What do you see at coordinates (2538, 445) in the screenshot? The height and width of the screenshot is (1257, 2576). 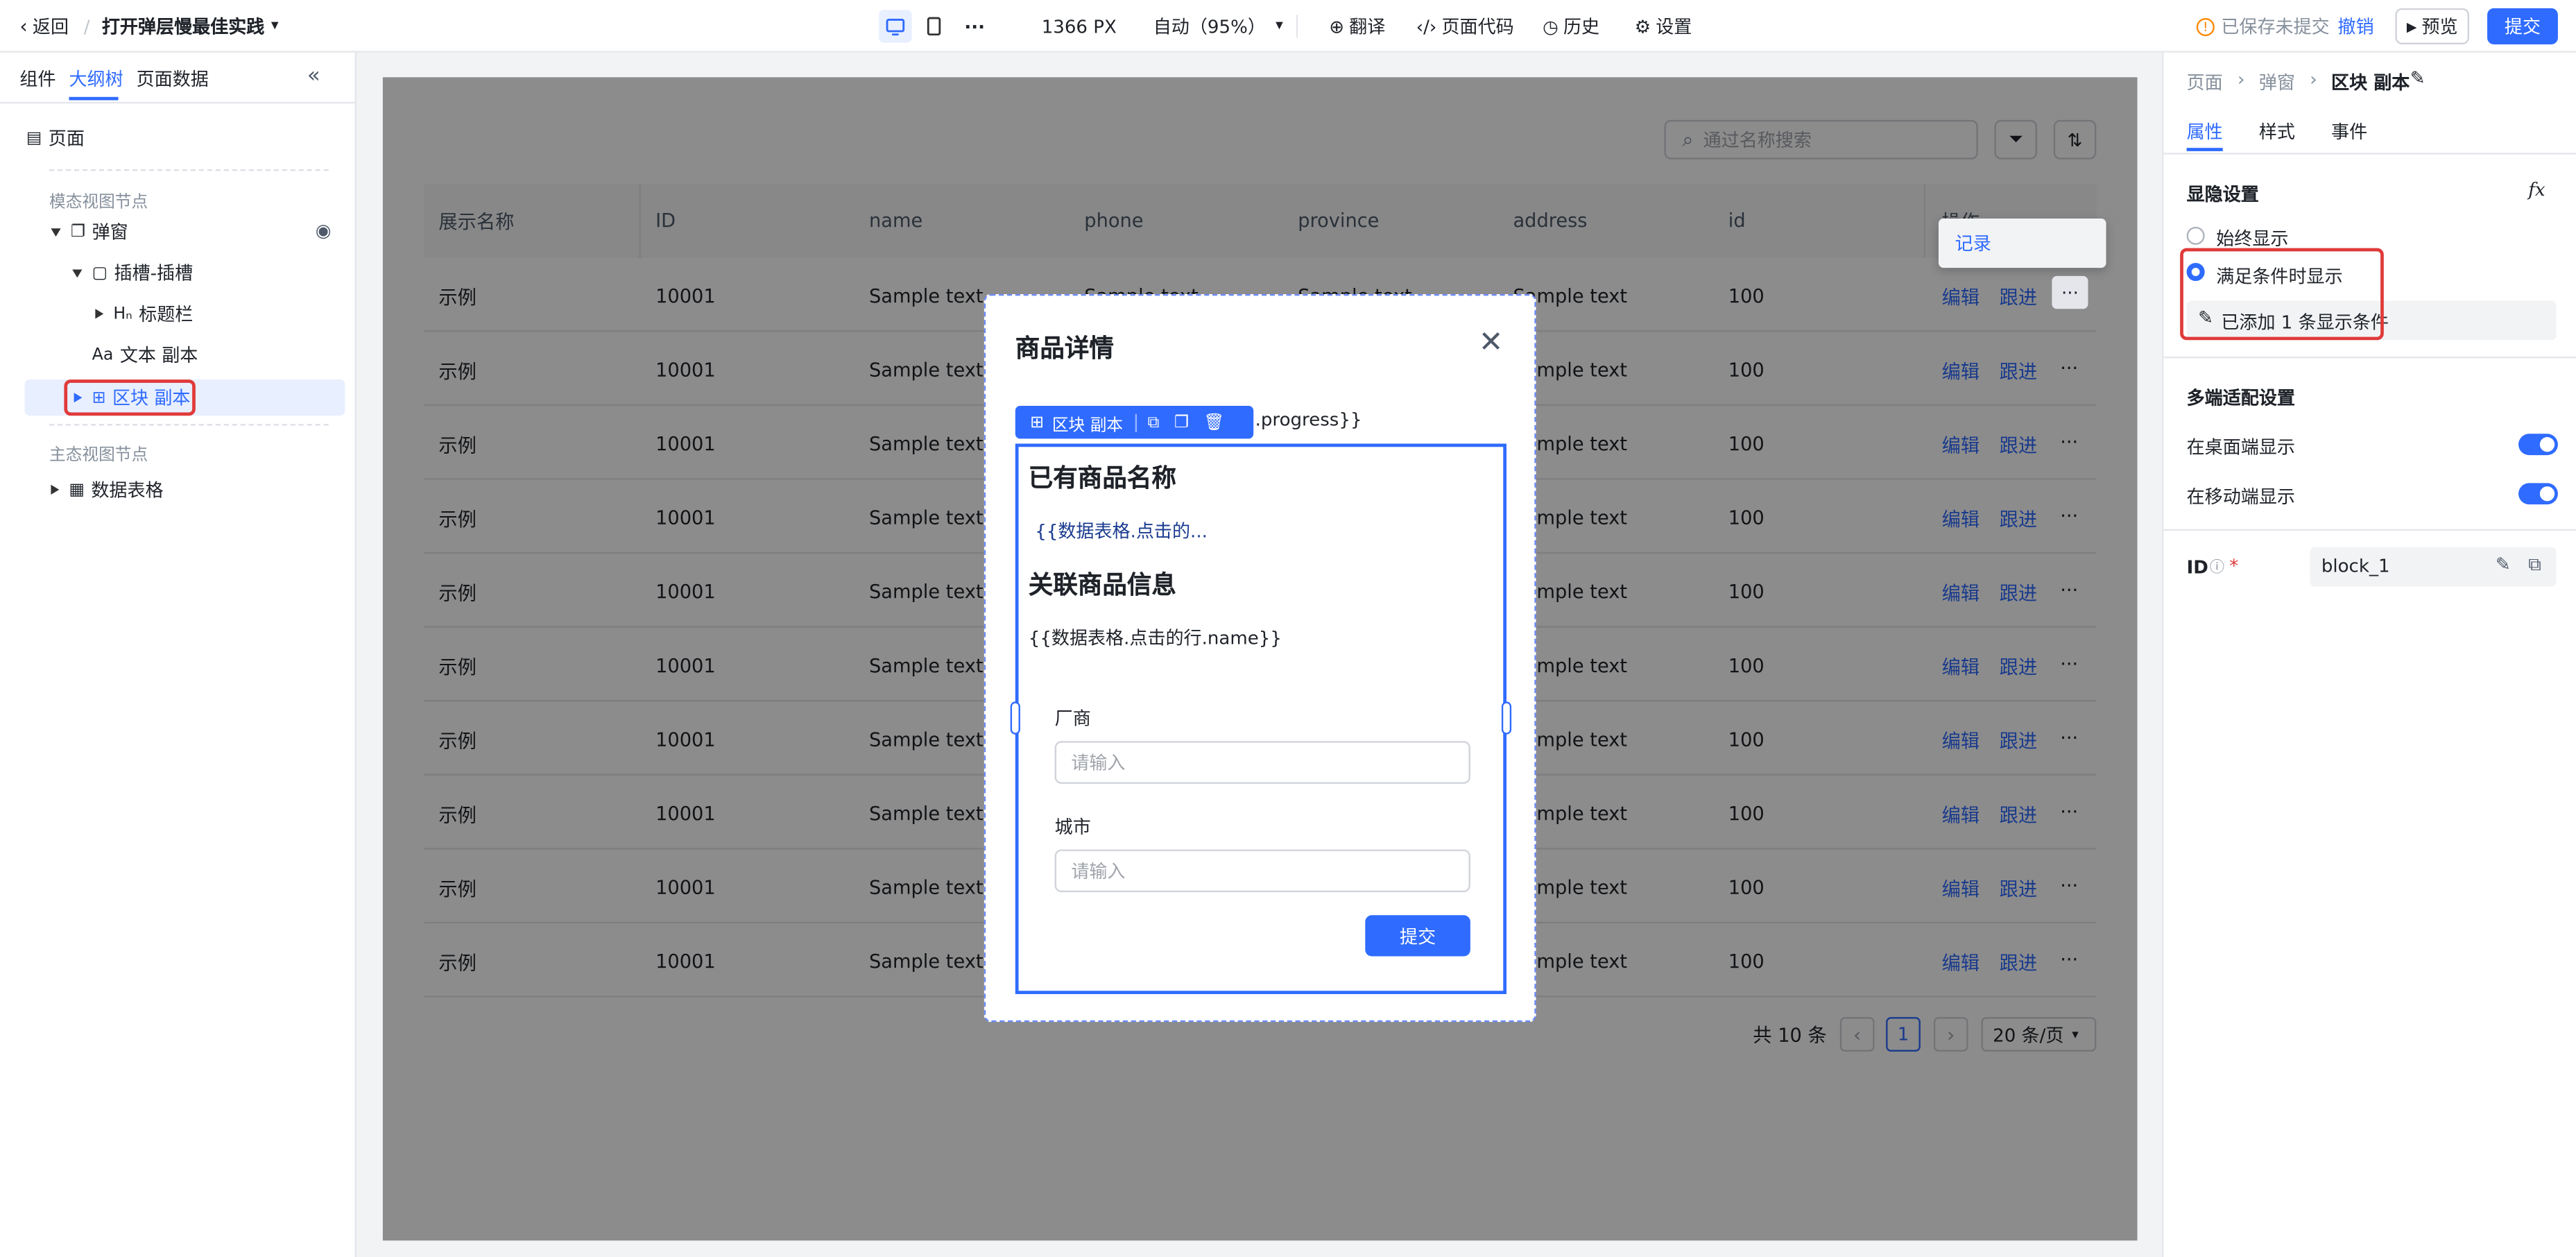 I see `desktop-show-toggle` at bounding box center [2538, 445].